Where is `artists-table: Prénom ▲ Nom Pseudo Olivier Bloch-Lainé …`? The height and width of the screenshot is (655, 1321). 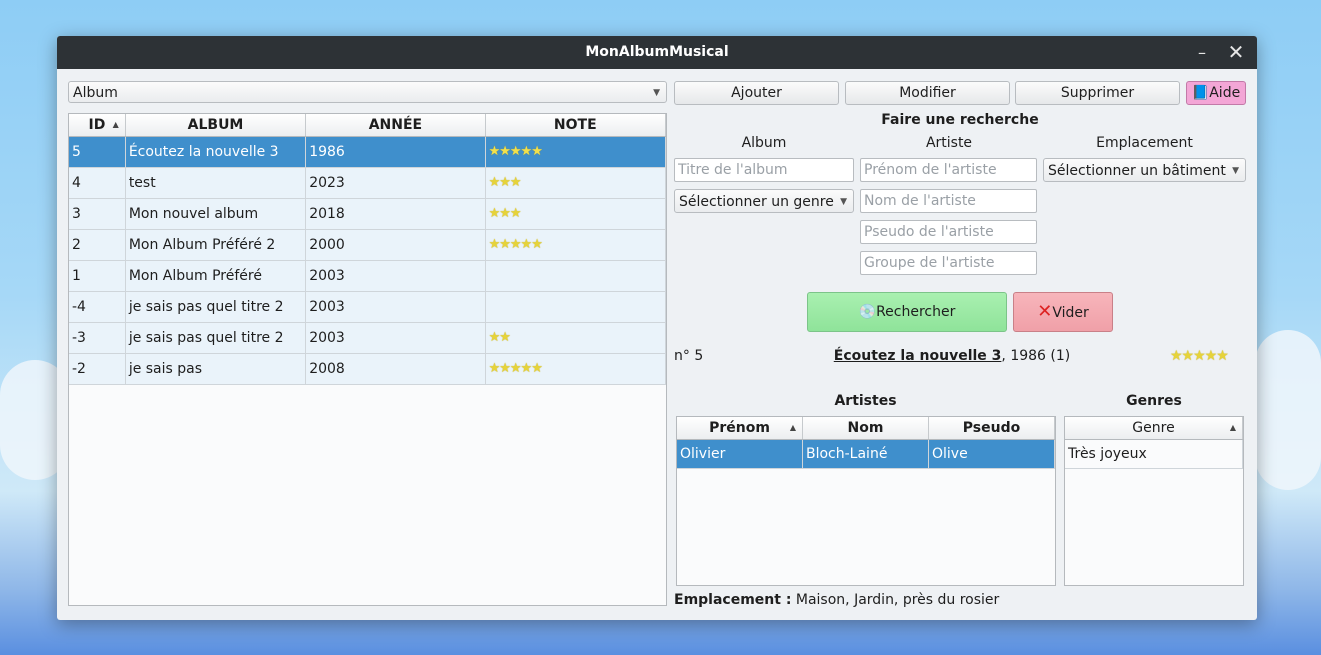 artists-table: Prénom ▲ Nom Pseudo Olivier Bloch-Lainé … is located at coordinates (866, 501).